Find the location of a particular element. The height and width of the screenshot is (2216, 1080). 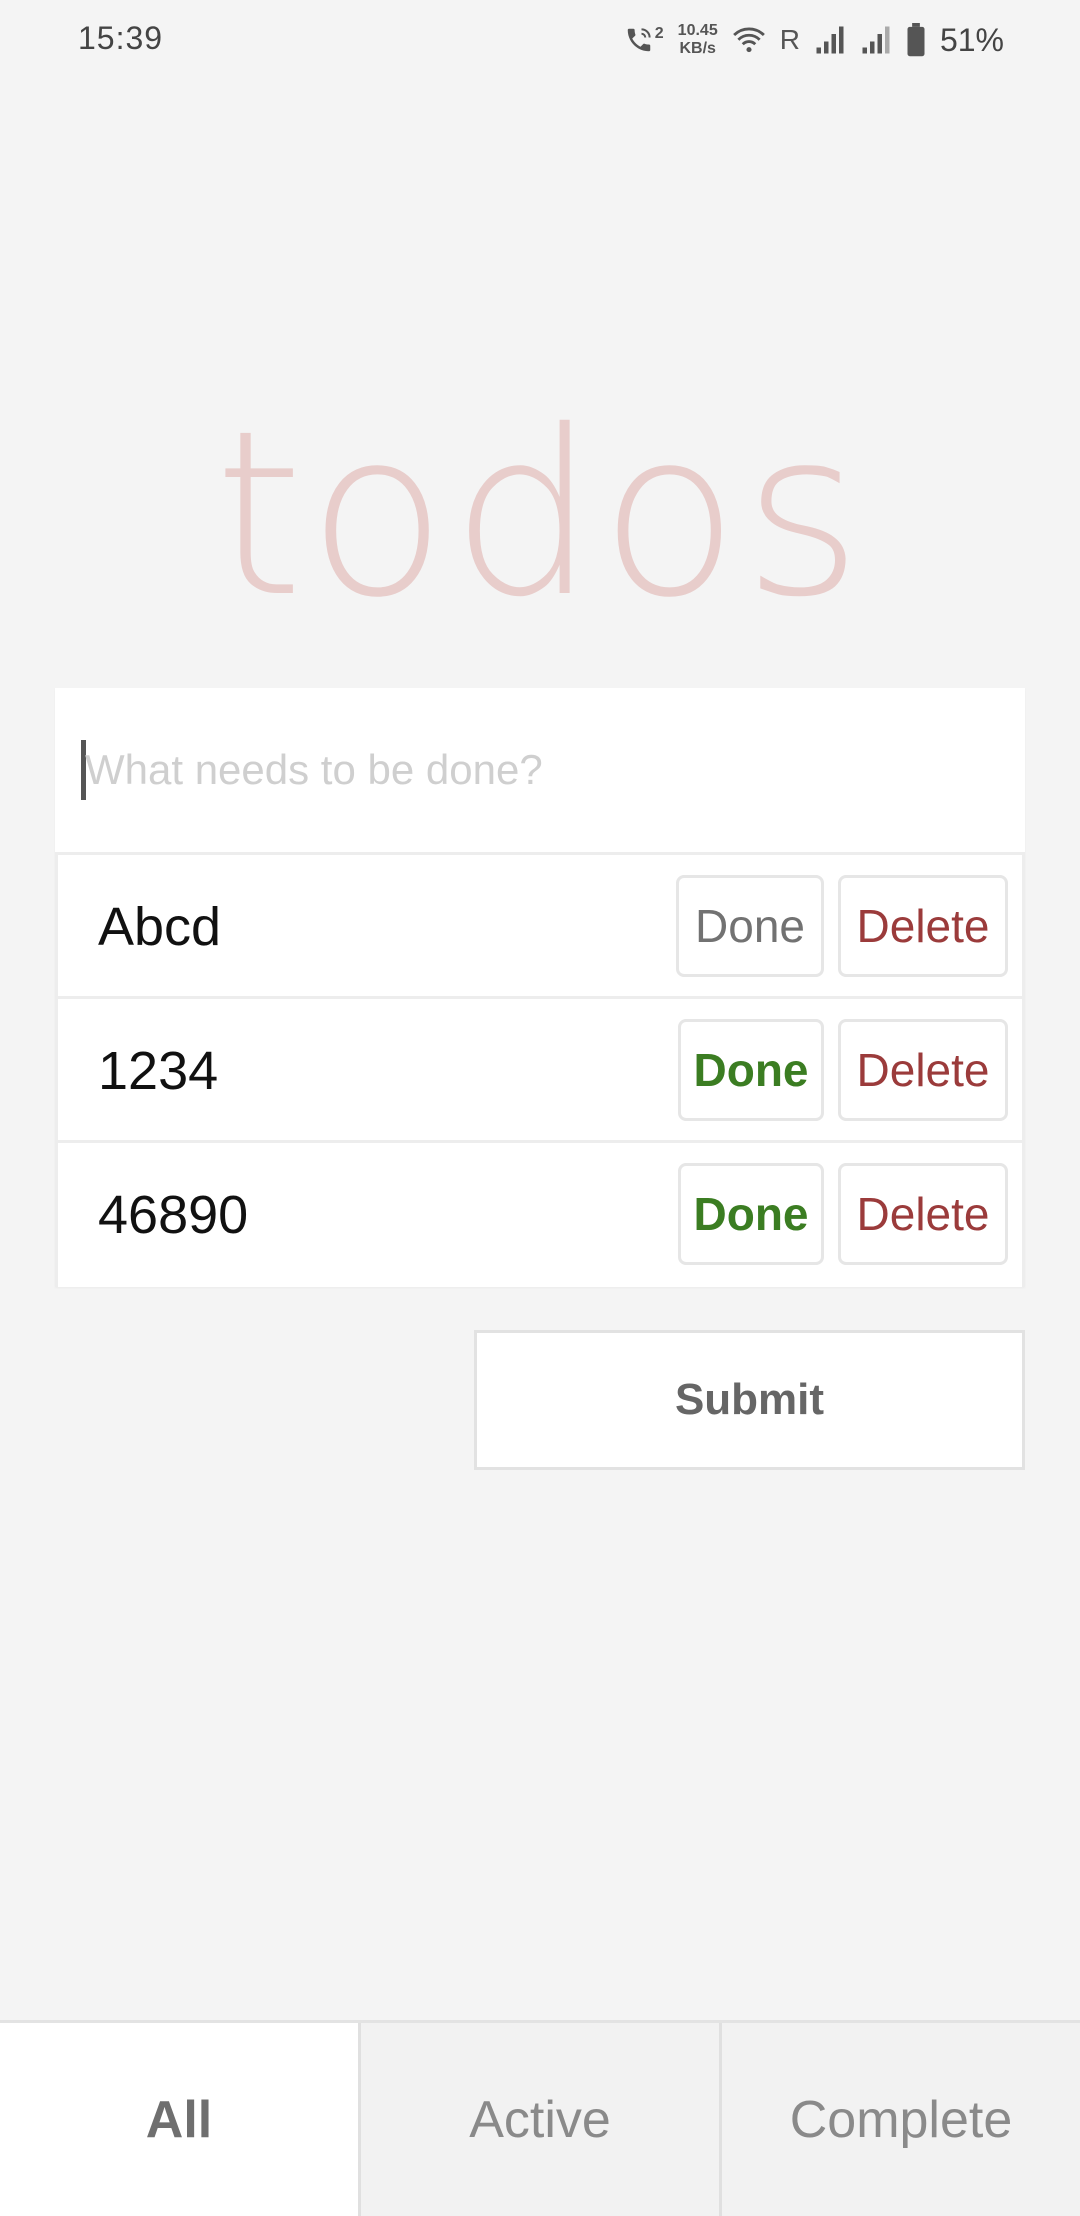

app-title: todos is located at coordinates (540, 514).